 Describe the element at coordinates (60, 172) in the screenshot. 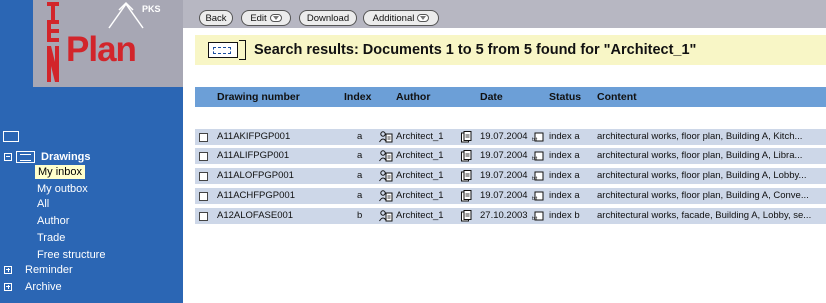

I see `nav-item-my-inbox: My inbox` at that location.